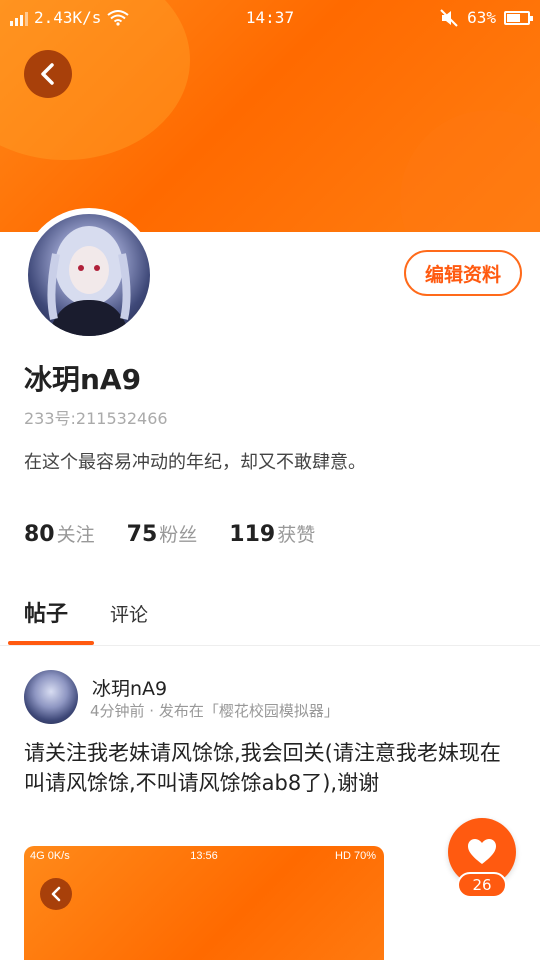  I want to click on stat-followers: 75 粉丝, so click(162, 533).